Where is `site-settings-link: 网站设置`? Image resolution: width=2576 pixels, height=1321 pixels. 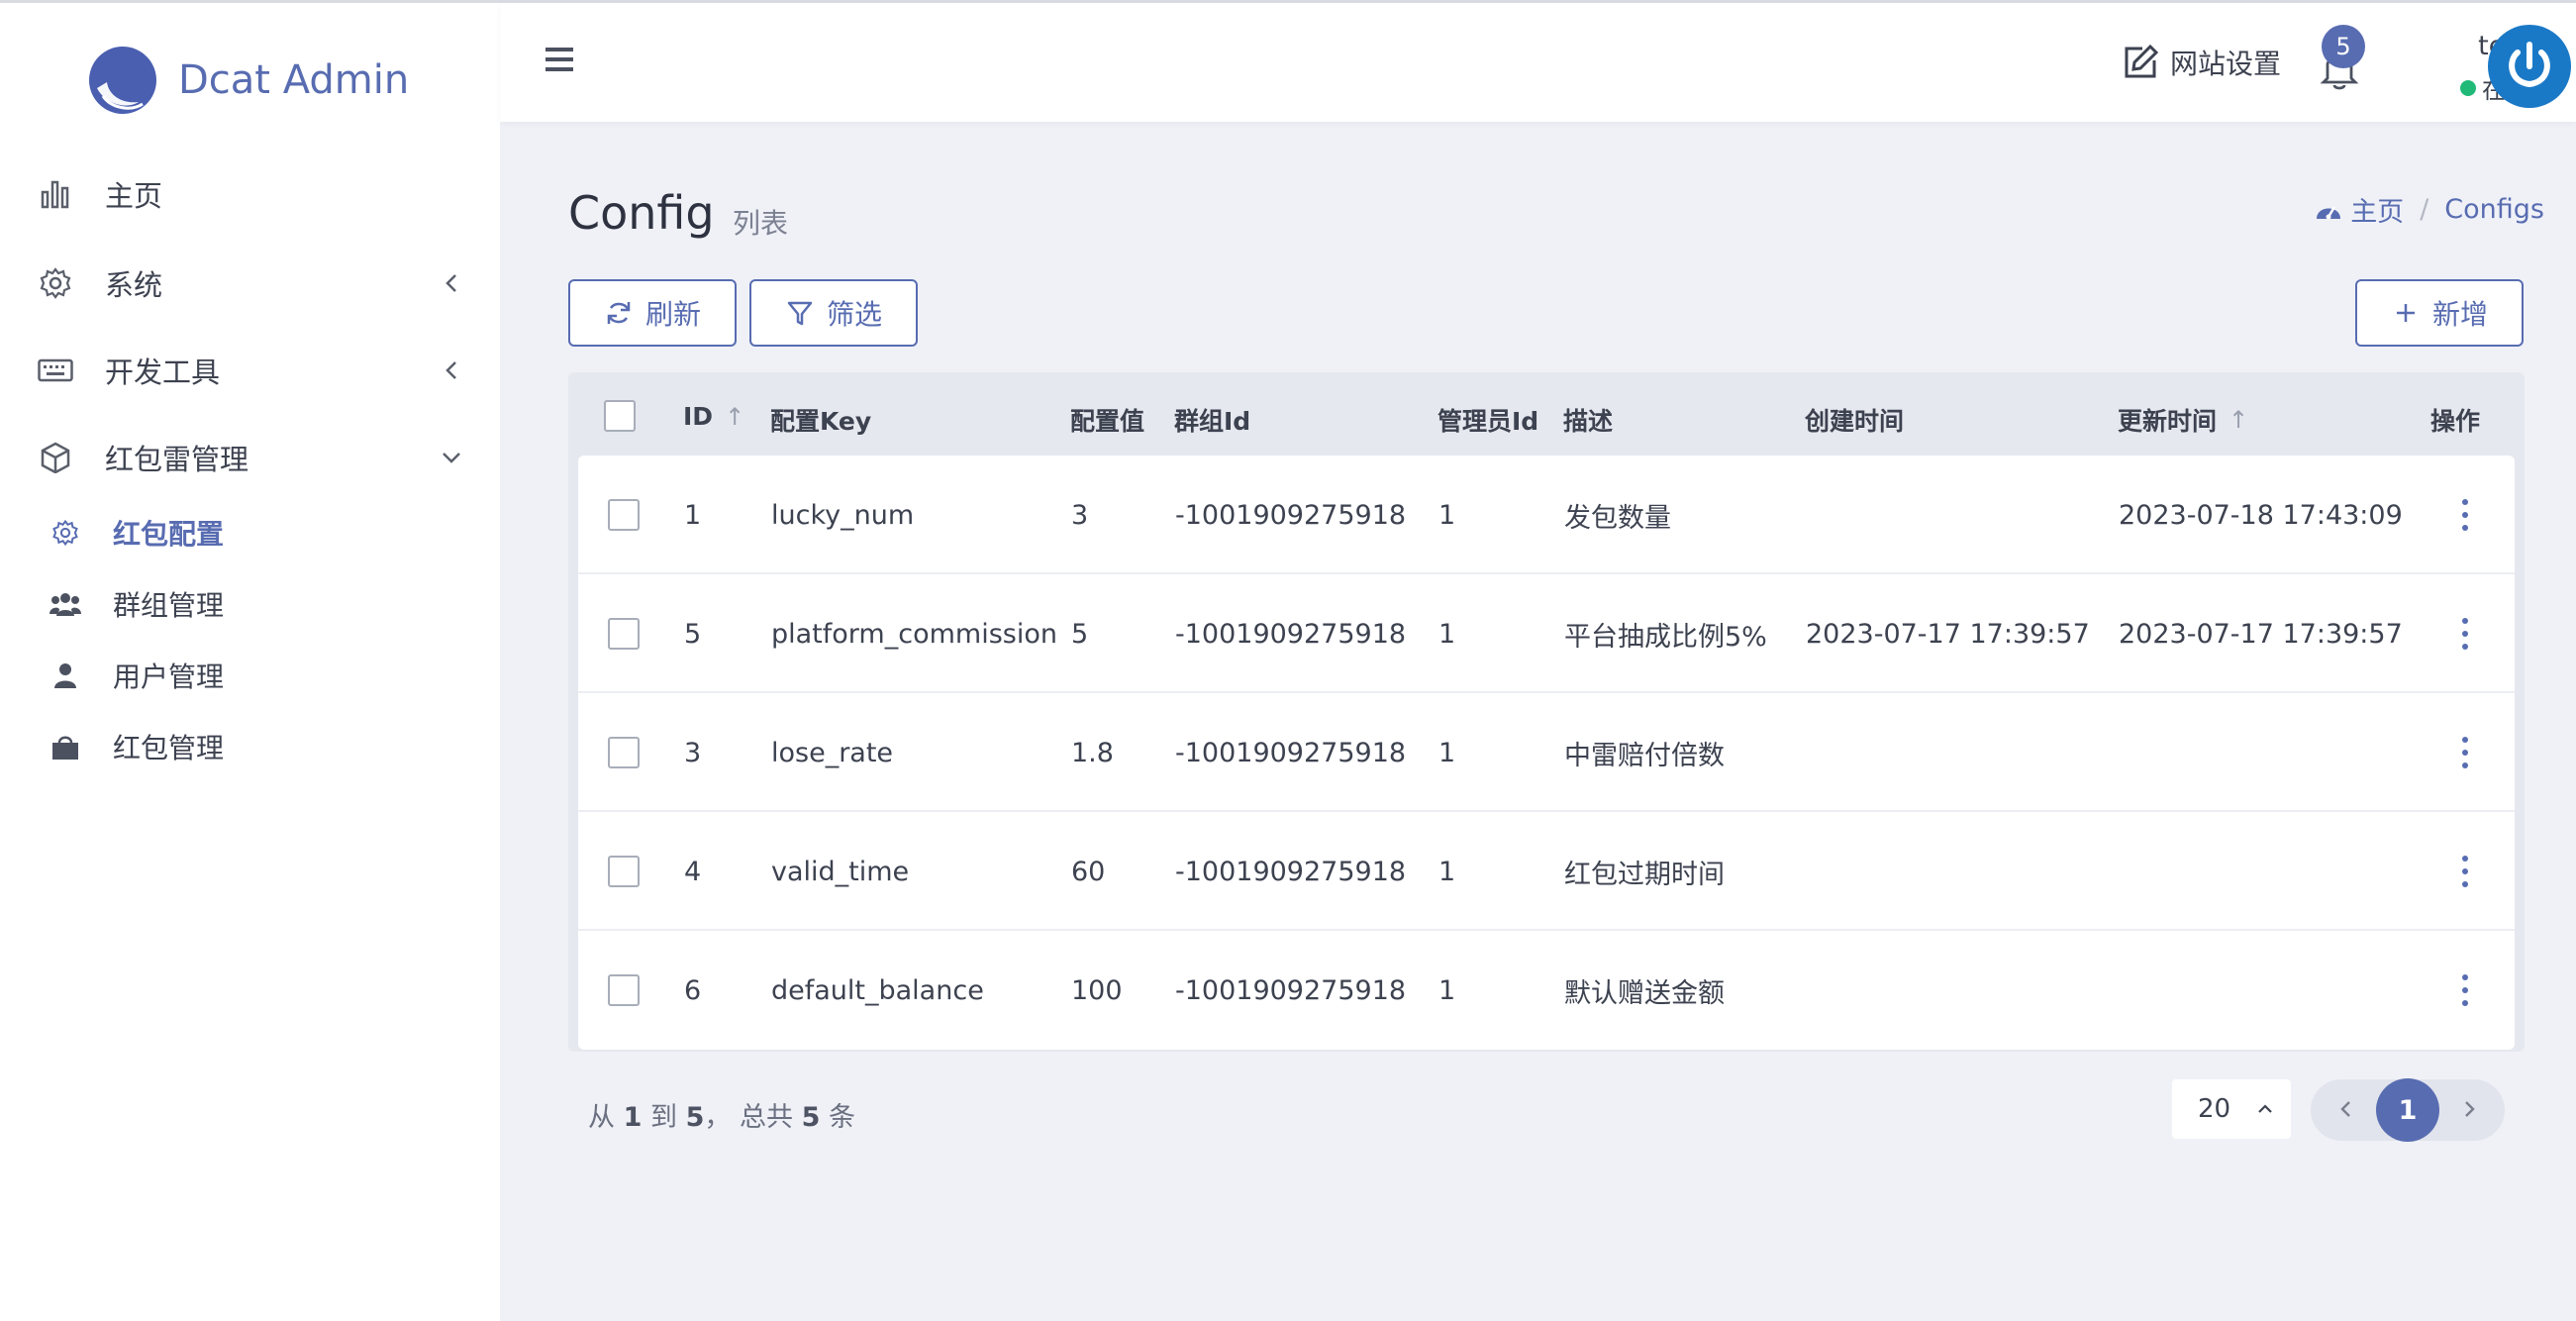 site-settings-link: 网站设置 is located at coordinates (2201, 63).